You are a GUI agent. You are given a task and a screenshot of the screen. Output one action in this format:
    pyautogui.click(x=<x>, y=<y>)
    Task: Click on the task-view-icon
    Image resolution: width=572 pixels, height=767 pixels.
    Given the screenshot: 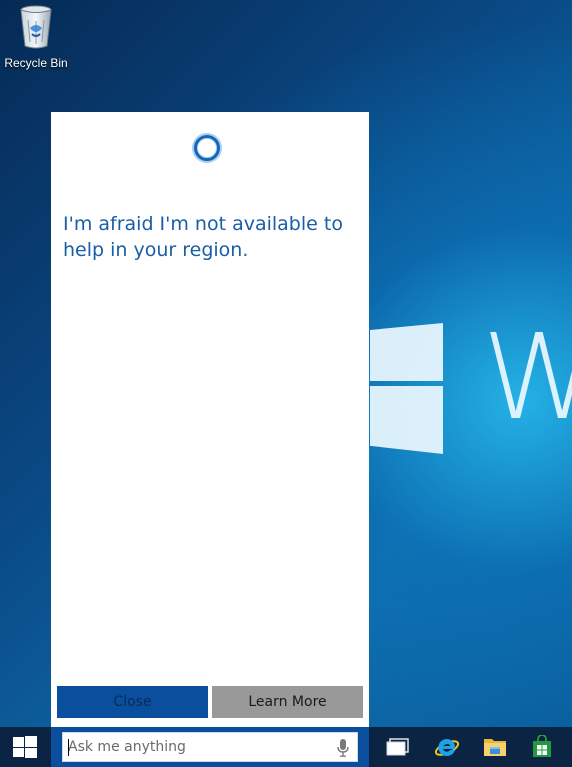 What is the action you would take?
    pyautogui.click(x=397, y=747)
    